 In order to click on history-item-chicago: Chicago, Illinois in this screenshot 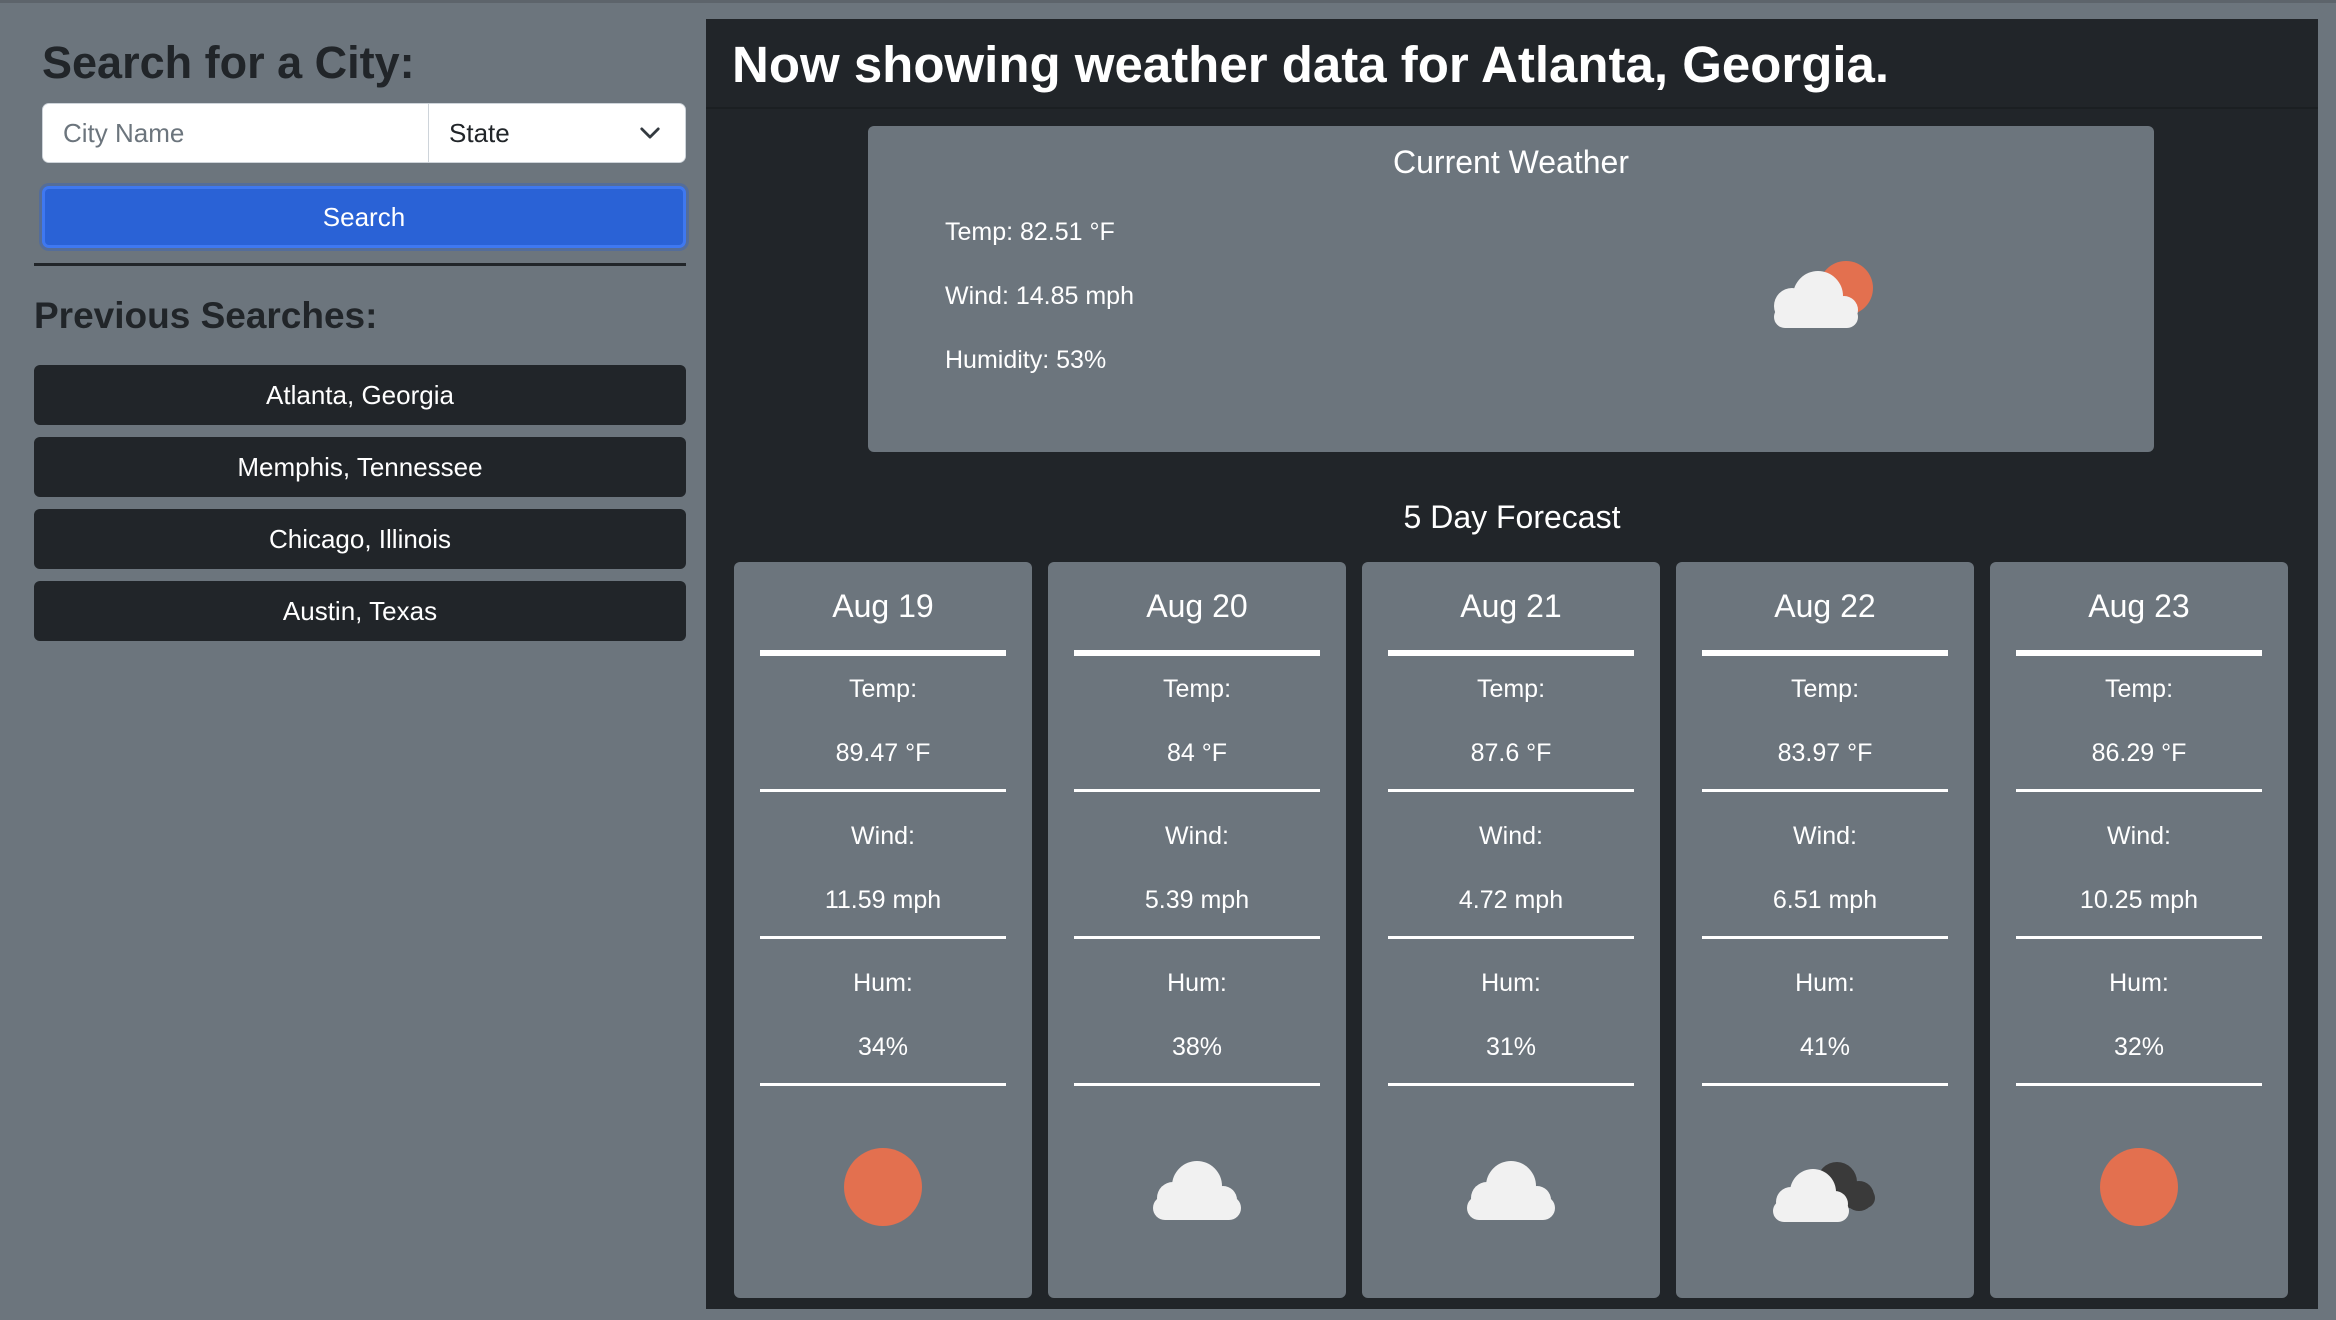, I will do `click(360, 539)`.